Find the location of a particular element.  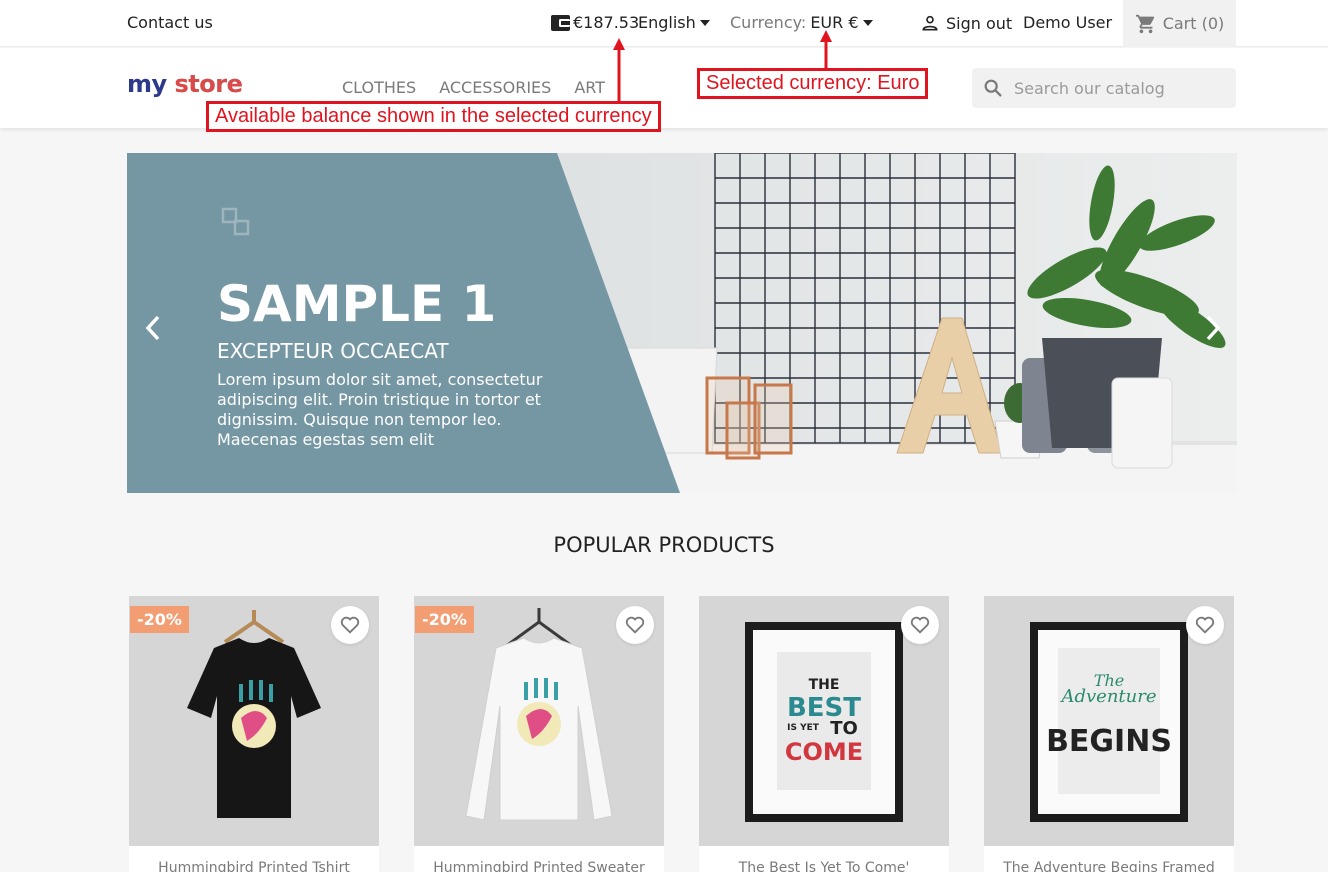

poster-word: TO is located at coordinates (844, 728).